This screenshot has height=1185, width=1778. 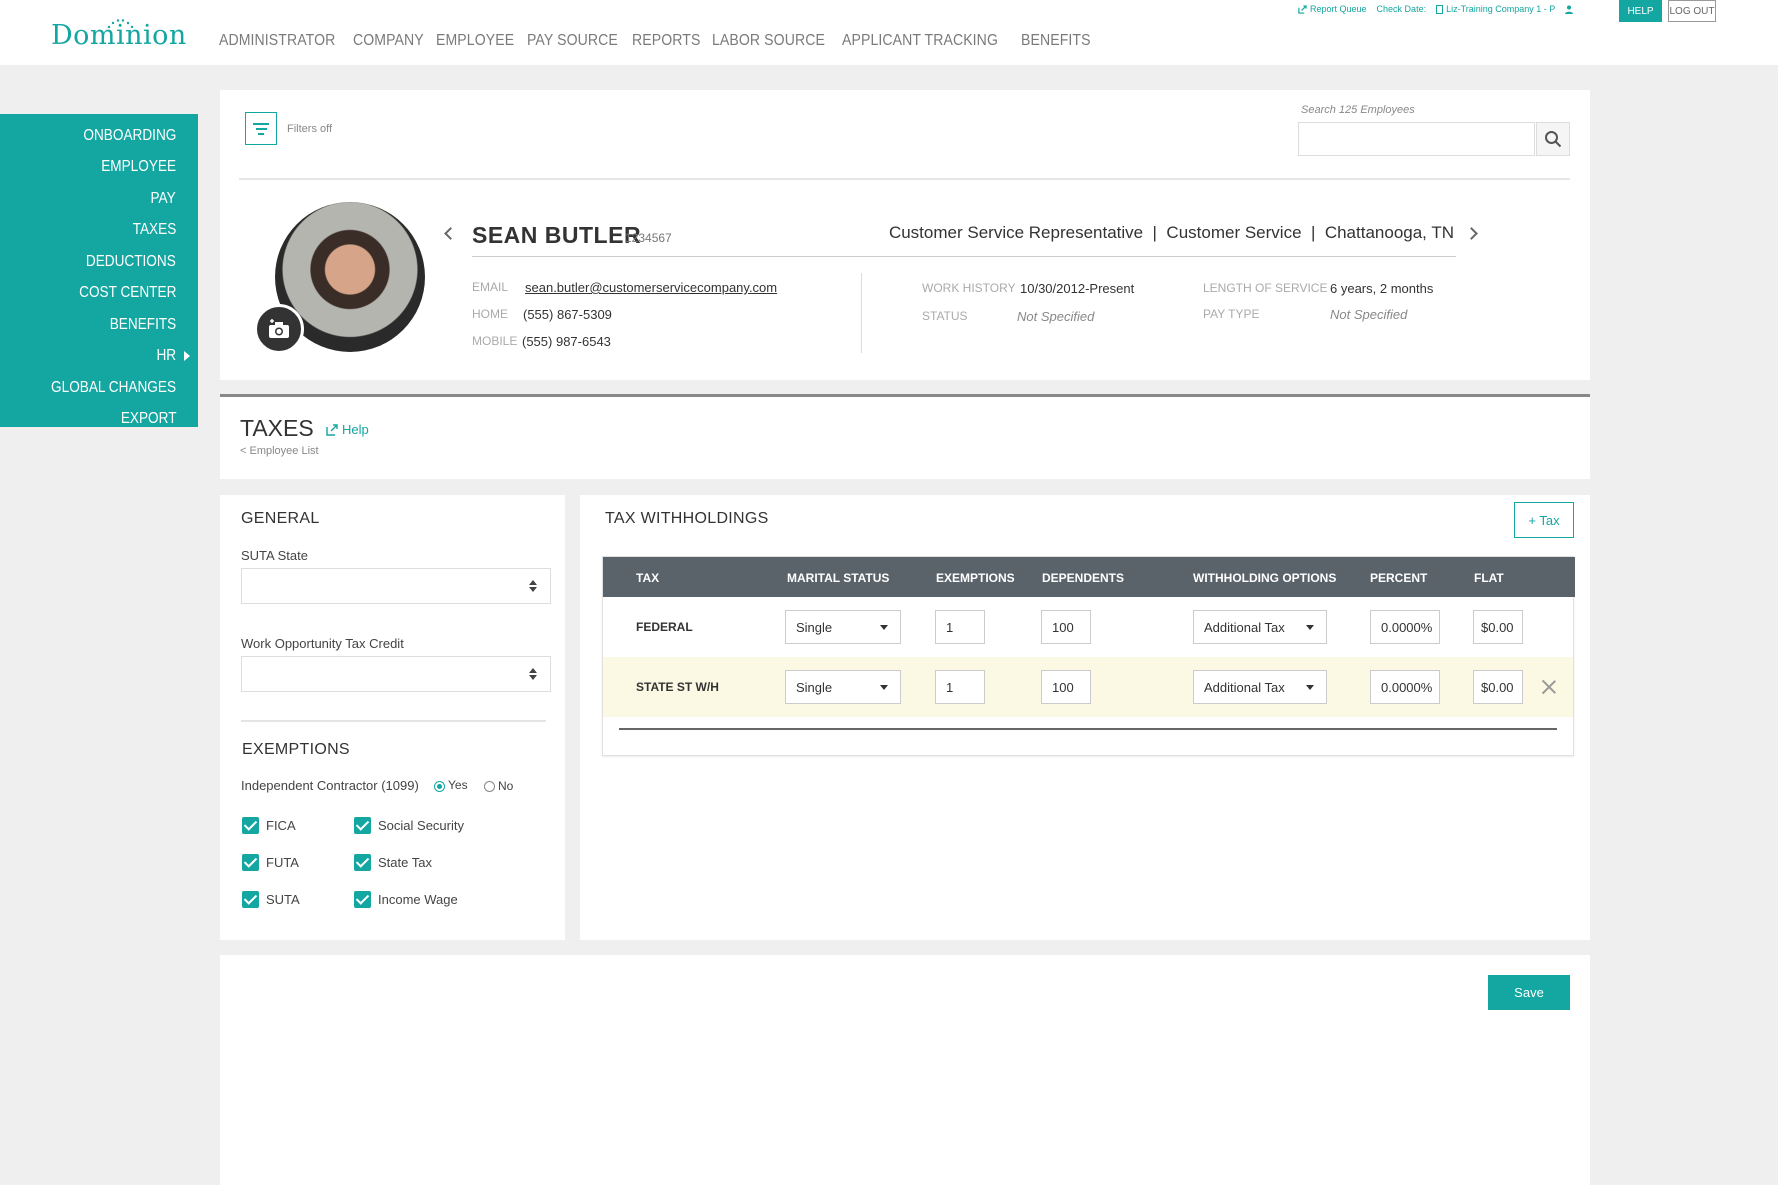 What do you see at coordinates (1553, 139) in the screenshot?
I see `search-button` at bounding box center [1553, 139].